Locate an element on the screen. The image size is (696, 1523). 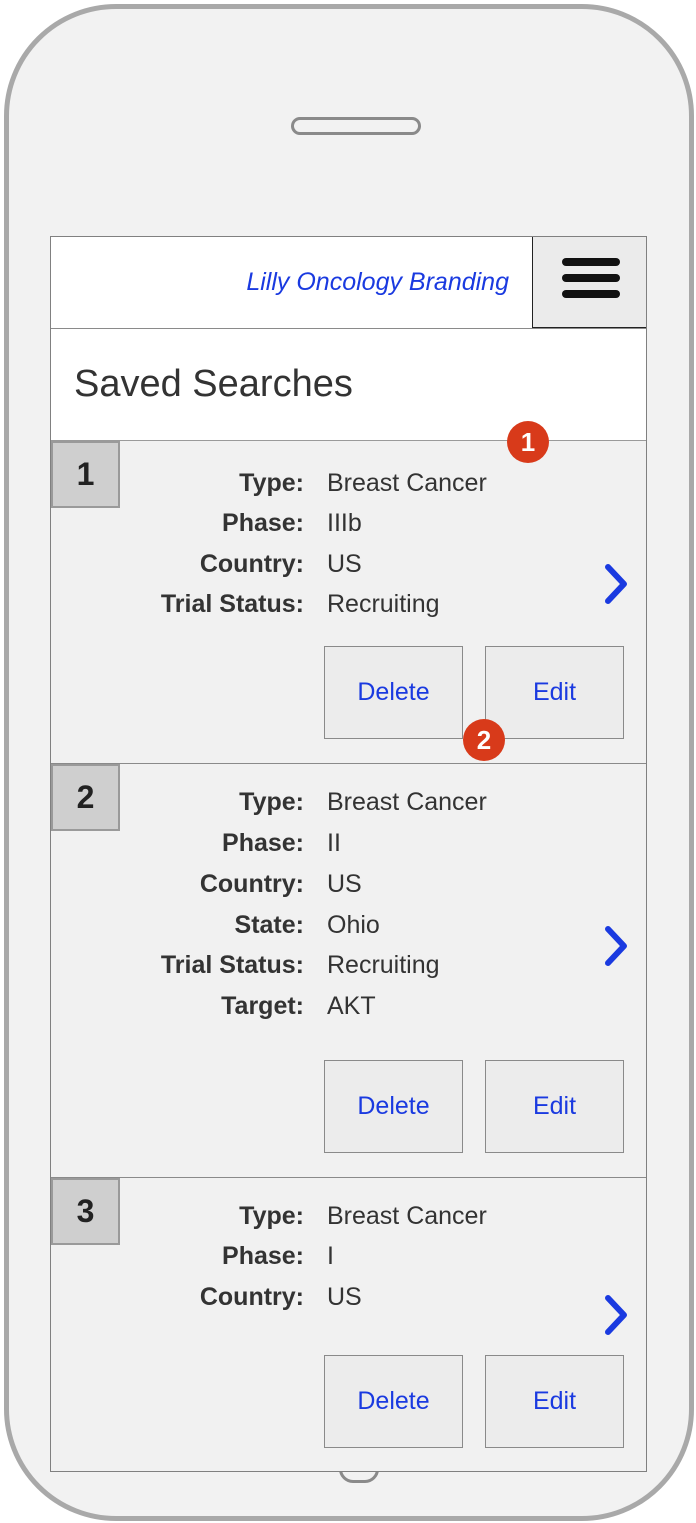
app-header: Lilly Oncology Branding is located at coordinates (348, 283).